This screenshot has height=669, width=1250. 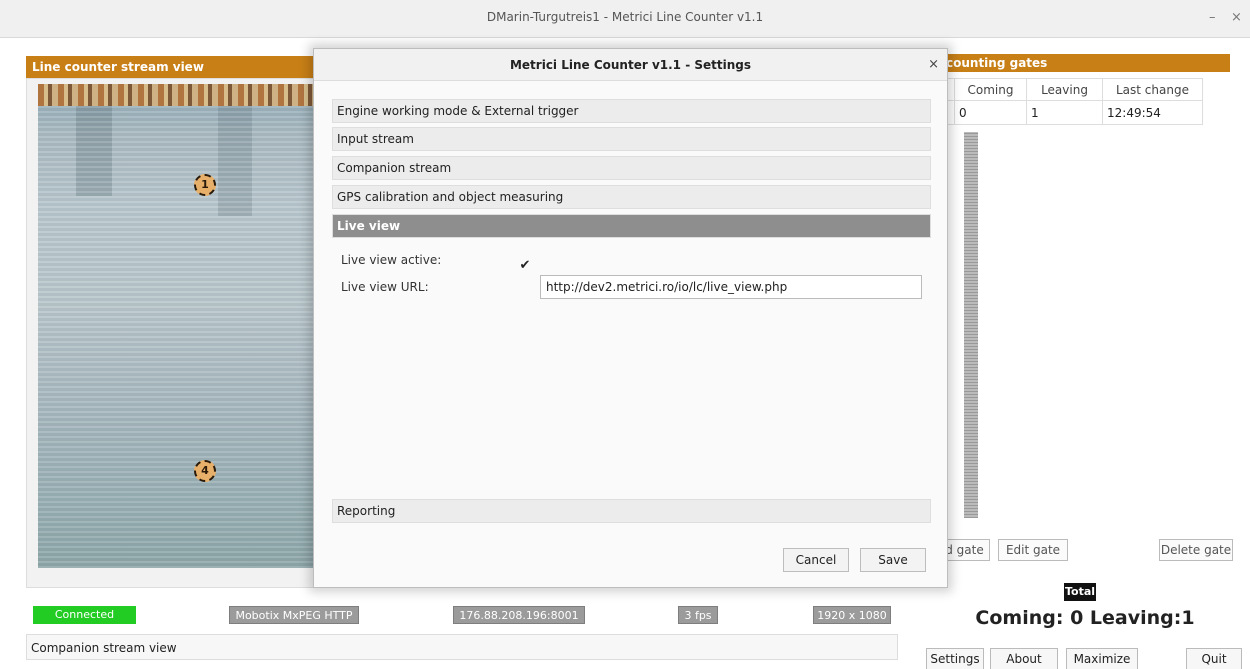 I want to click on checkmark-icon: ✔, so click(x=525, y=265).